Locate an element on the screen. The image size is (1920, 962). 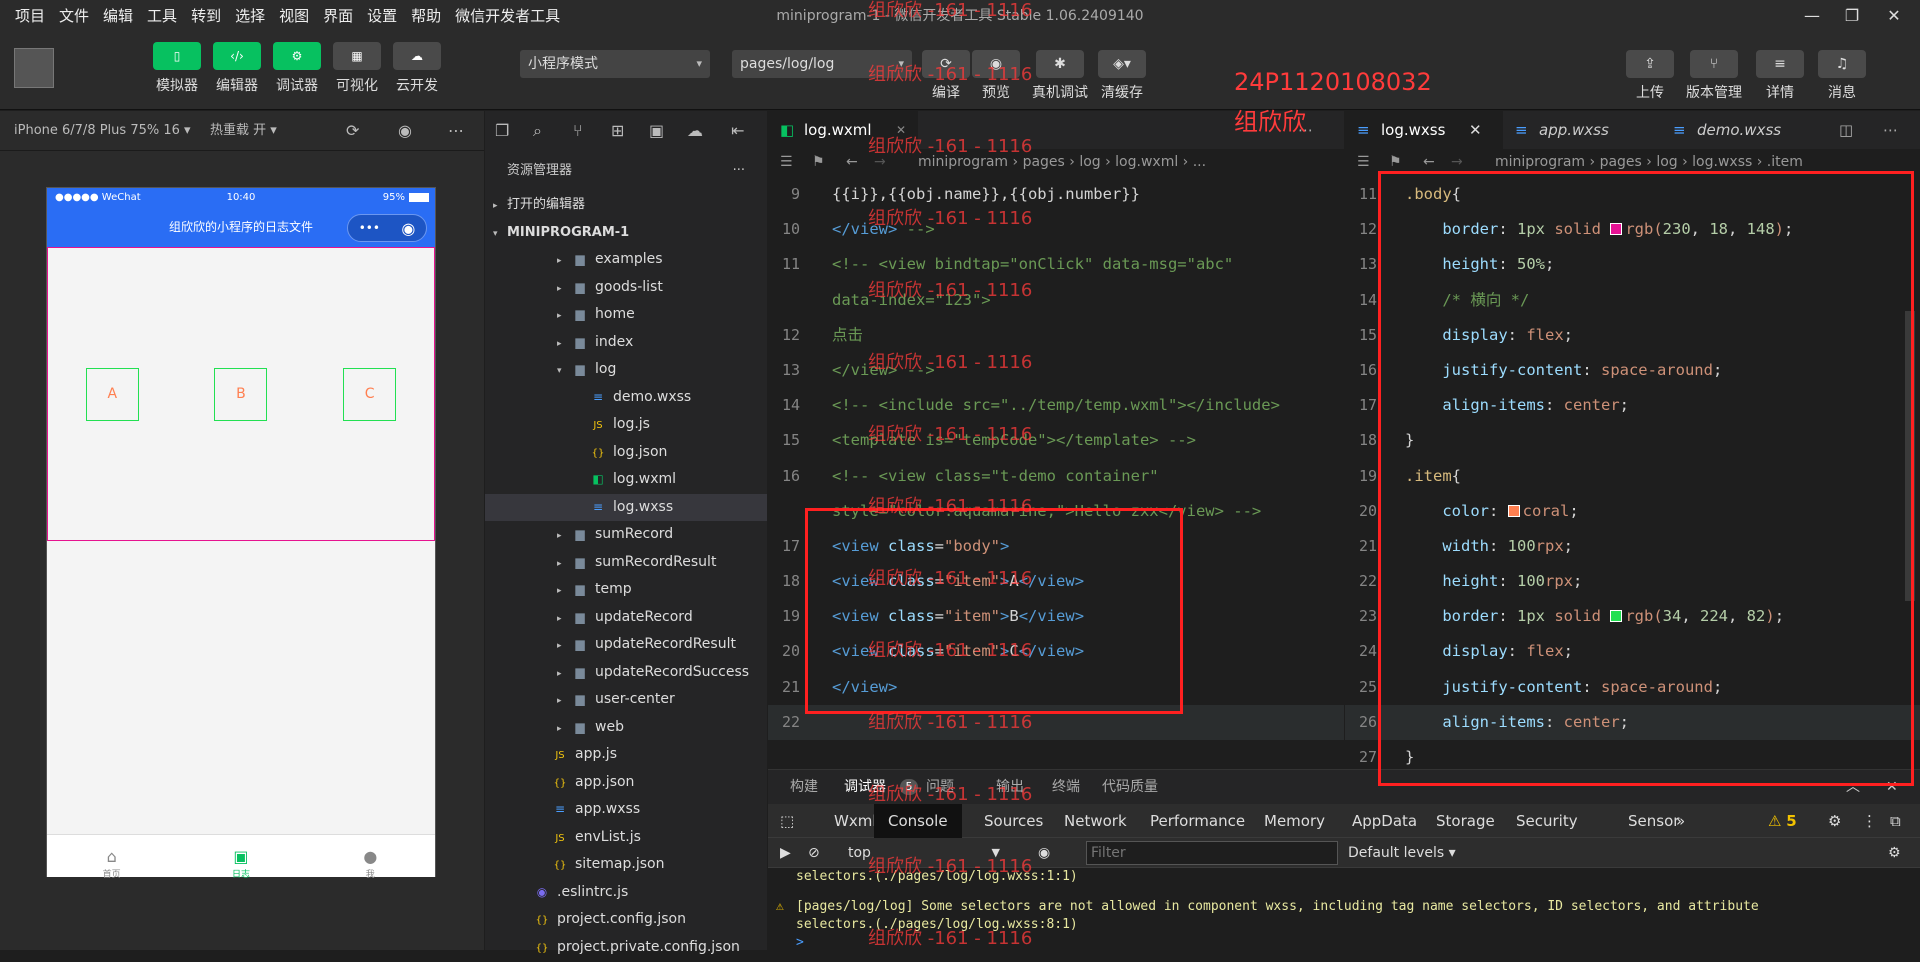
menu-item: 文件 is located at coordinates (74, 16).